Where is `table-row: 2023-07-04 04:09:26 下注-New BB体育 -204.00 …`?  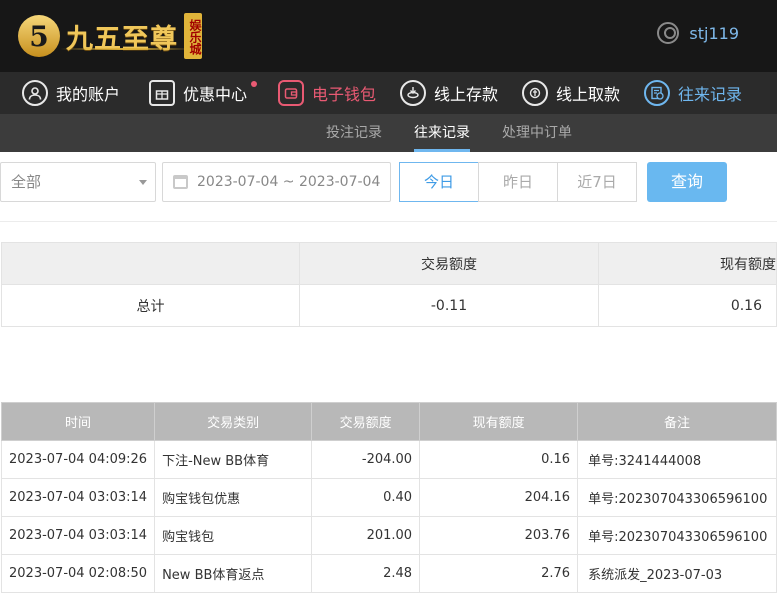
table-row: 2023-07-04 04:09:26 下注-New BB体育 -204.00 … is located at coordinates (388, 459).